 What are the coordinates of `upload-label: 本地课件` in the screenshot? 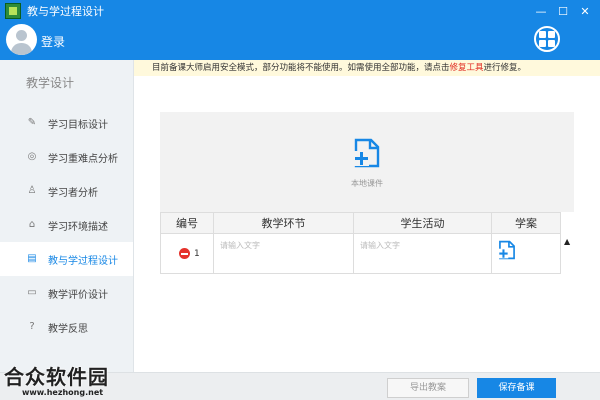 It's located at (367, 183).